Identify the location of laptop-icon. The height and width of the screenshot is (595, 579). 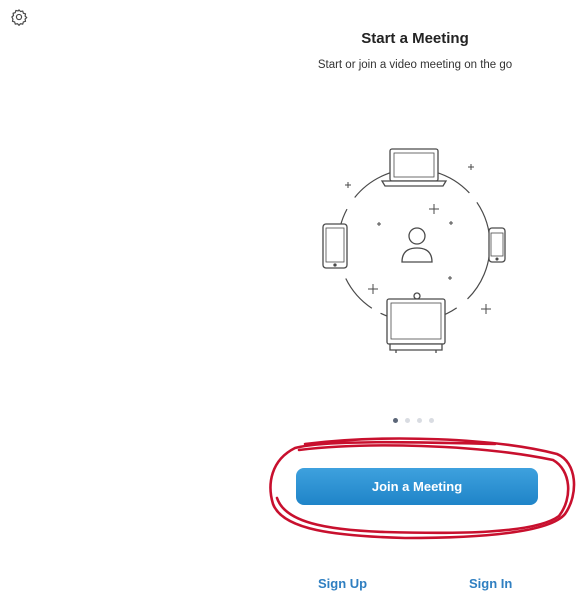
(414, 167).